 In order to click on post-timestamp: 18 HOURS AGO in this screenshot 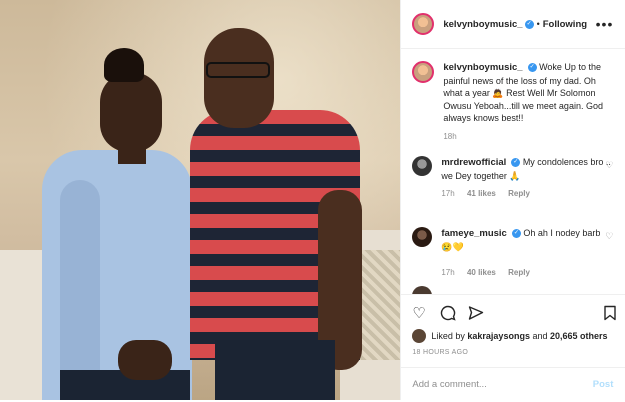, I will do `click(440, 352)`.